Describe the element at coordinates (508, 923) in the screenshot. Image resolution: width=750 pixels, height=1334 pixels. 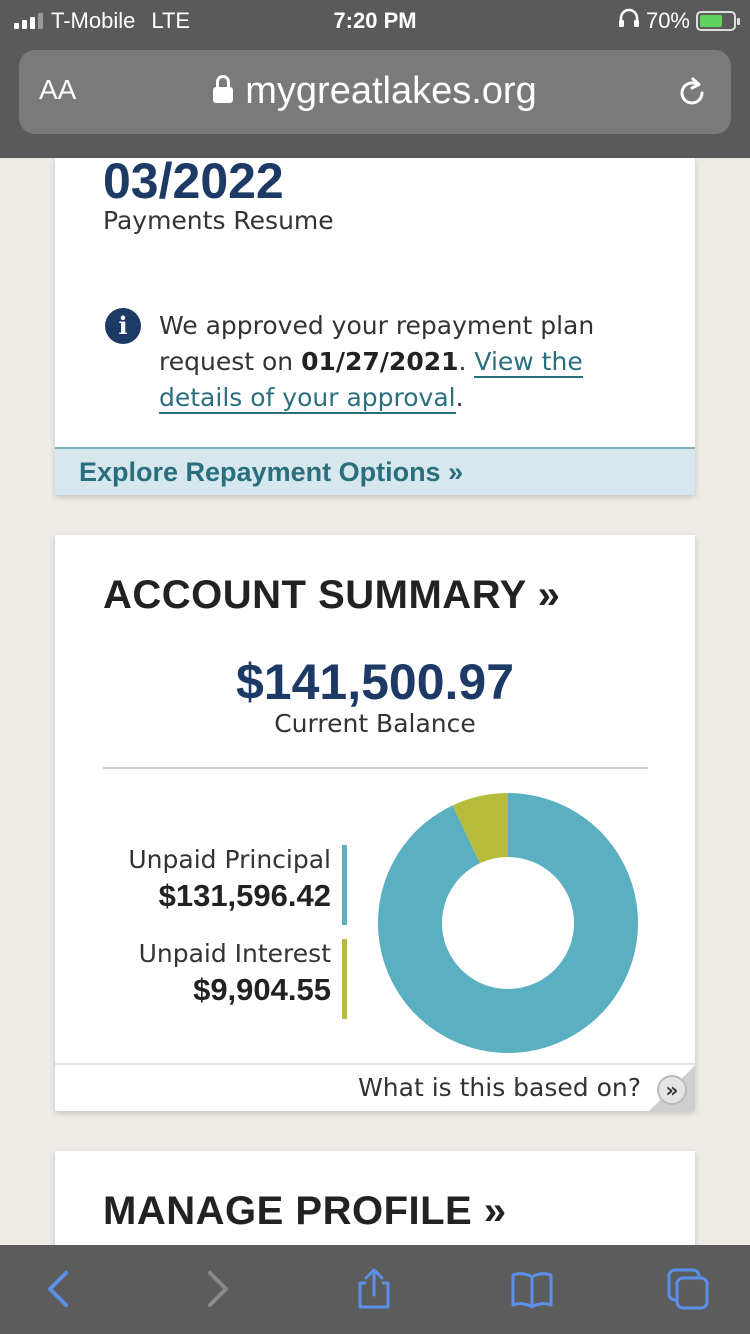
I see `balance-donut-chart` at that location.